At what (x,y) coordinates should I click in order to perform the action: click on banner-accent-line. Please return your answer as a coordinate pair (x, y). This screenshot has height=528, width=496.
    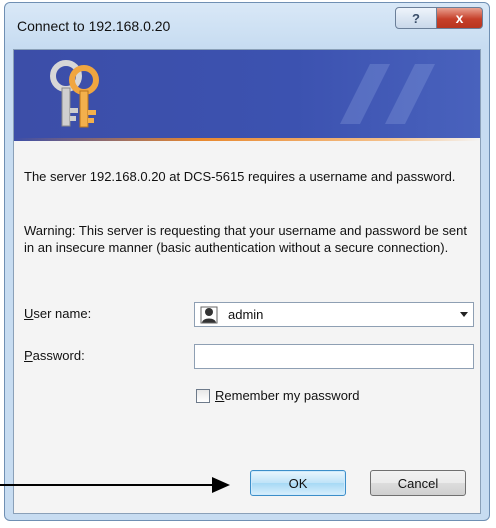
    Looking at the image, I should click on (247, 139).